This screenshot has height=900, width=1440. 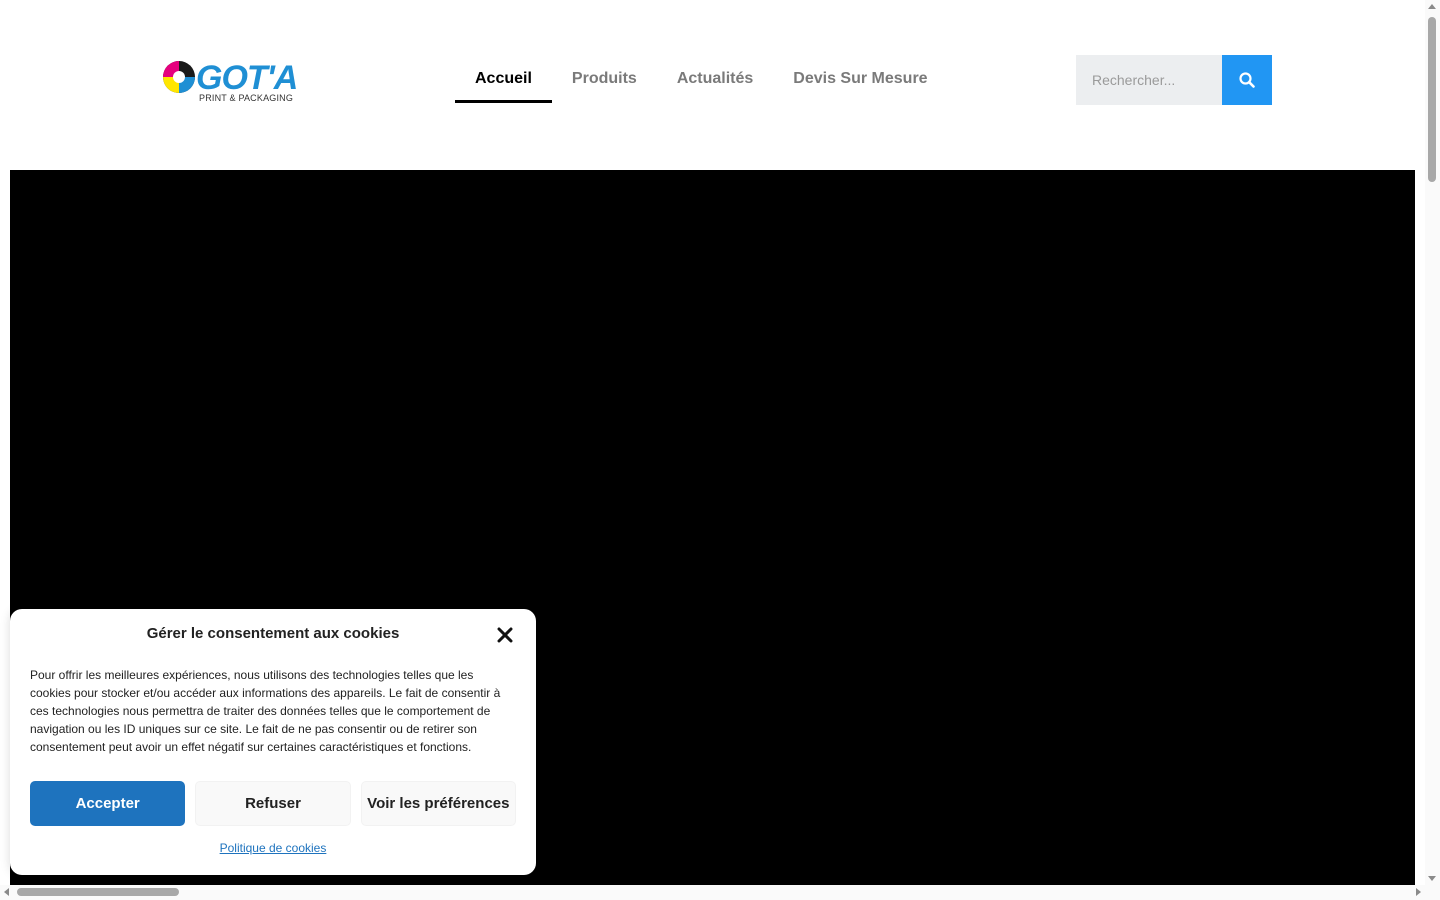 What do you see at coordinates (273, 848) in the screenshot?
I see `cookie-policy-link: Politique de cookies` at bounding box center [273, 848].